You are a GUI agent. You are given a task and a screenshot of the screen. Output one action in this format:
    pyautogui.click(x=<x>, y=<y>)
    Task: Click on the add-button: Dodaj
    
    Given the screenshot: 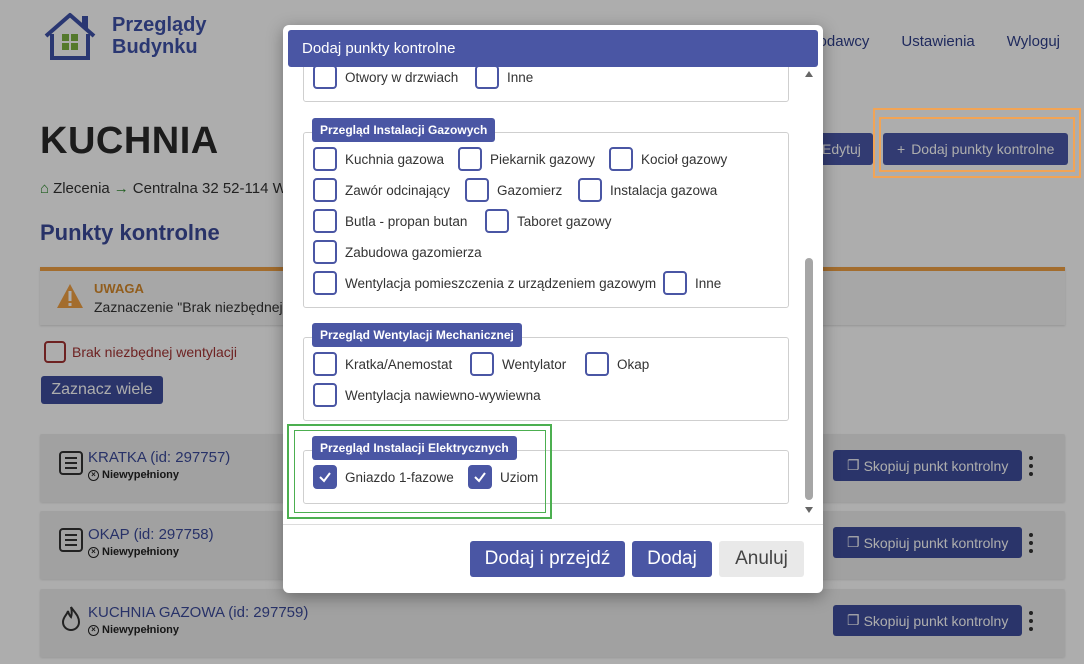 What is the action you would take?
    pyautogui.click(x=672, y=559)
    